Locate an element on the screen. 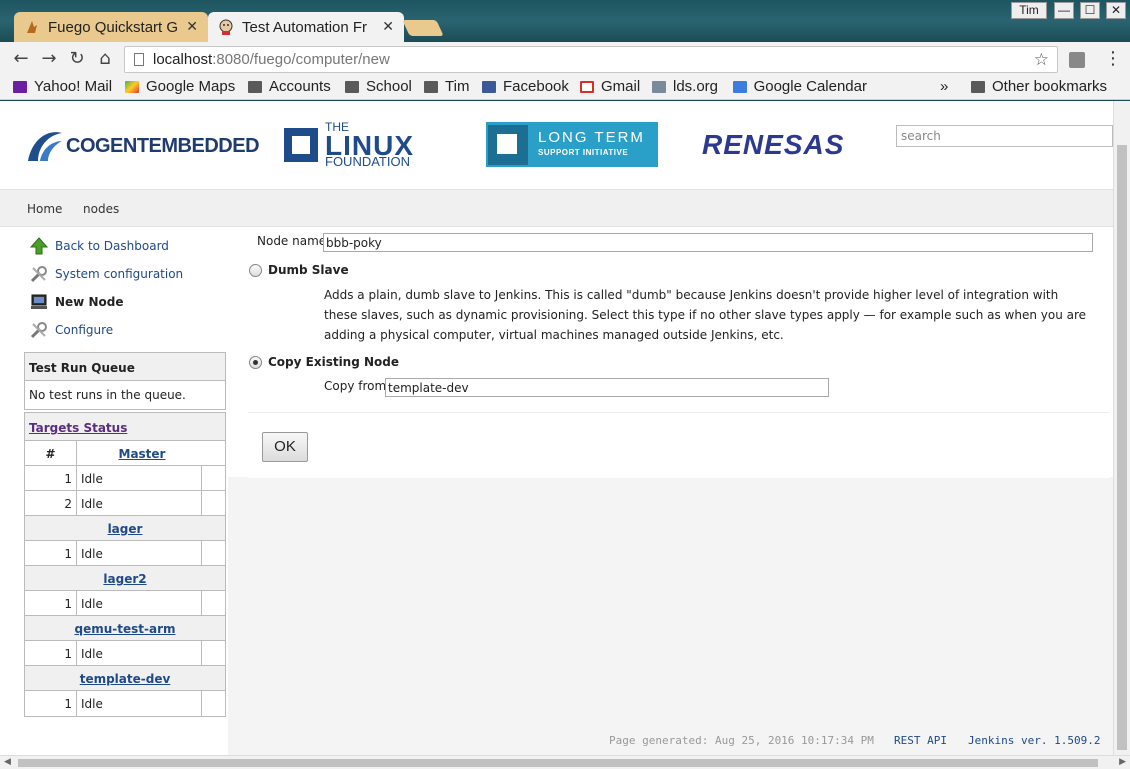  sidebar-link-new-node: New Node is located at coordinates (76, 302).